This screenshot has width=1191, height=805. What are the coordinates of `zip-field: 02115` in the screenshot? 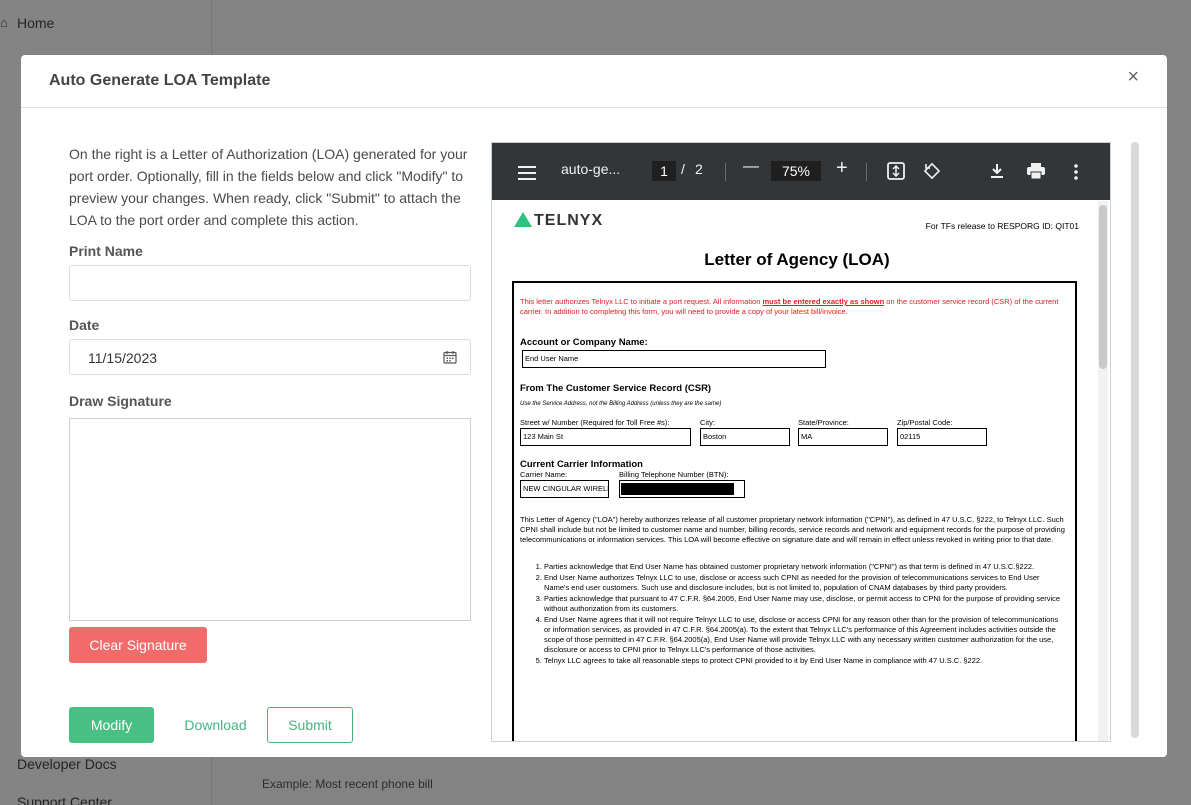 It's located at (942, 437).